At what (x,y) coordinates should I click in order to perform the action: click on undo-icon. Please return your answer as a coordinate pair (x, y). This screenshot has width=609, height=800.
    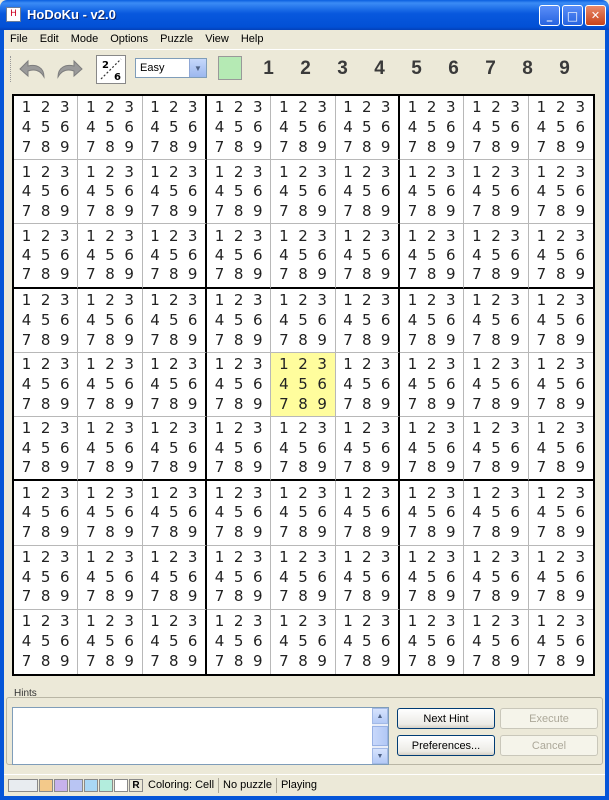
    Looking at the image, I should click on (33, 69).